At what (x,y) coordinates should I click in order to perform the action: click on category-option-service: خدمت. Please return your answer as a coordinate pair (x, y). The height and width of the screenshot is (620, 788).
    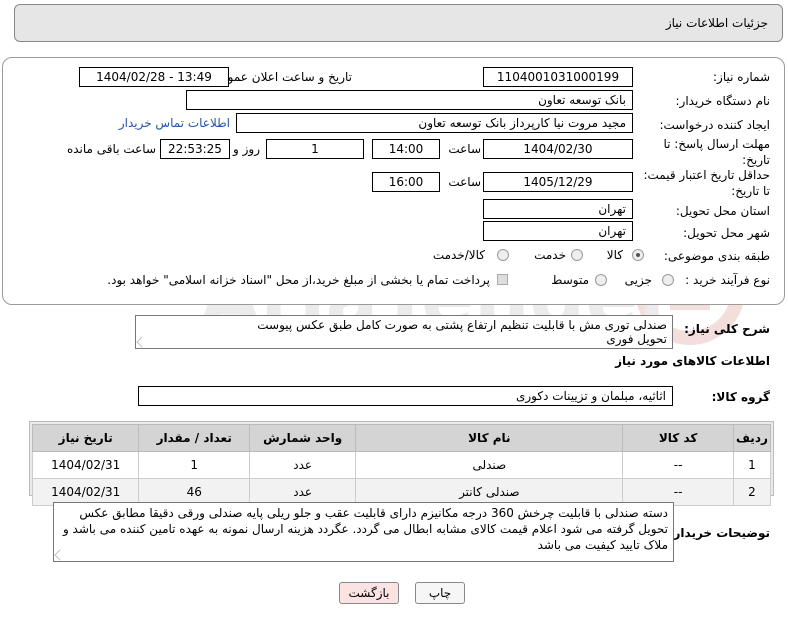
    Looking at the image, I should click on (550, 255).